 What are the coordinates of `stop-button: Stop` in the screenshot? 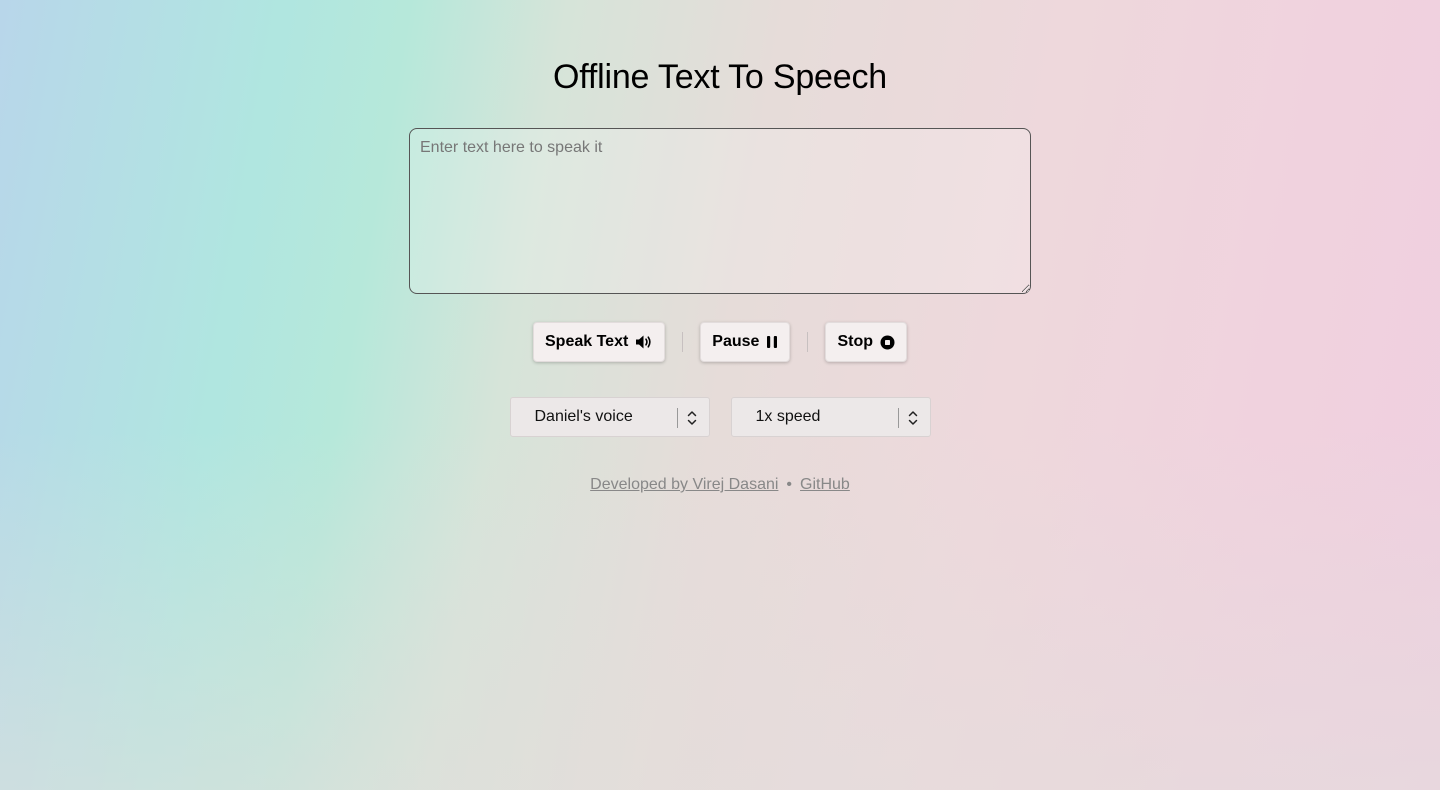 It's located at (866, 342).